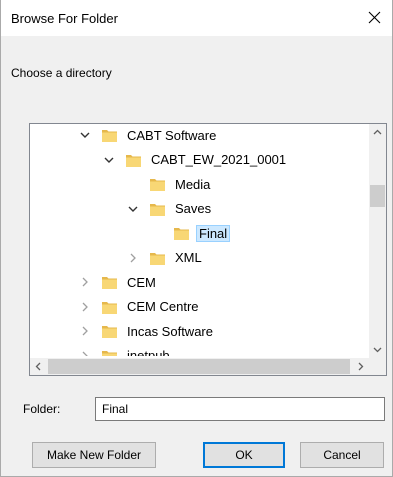  What do you see at coordinates (42, 409) in the screenshot?
I see `folder-field-label: Folder:` at bounding box center [42, 409].